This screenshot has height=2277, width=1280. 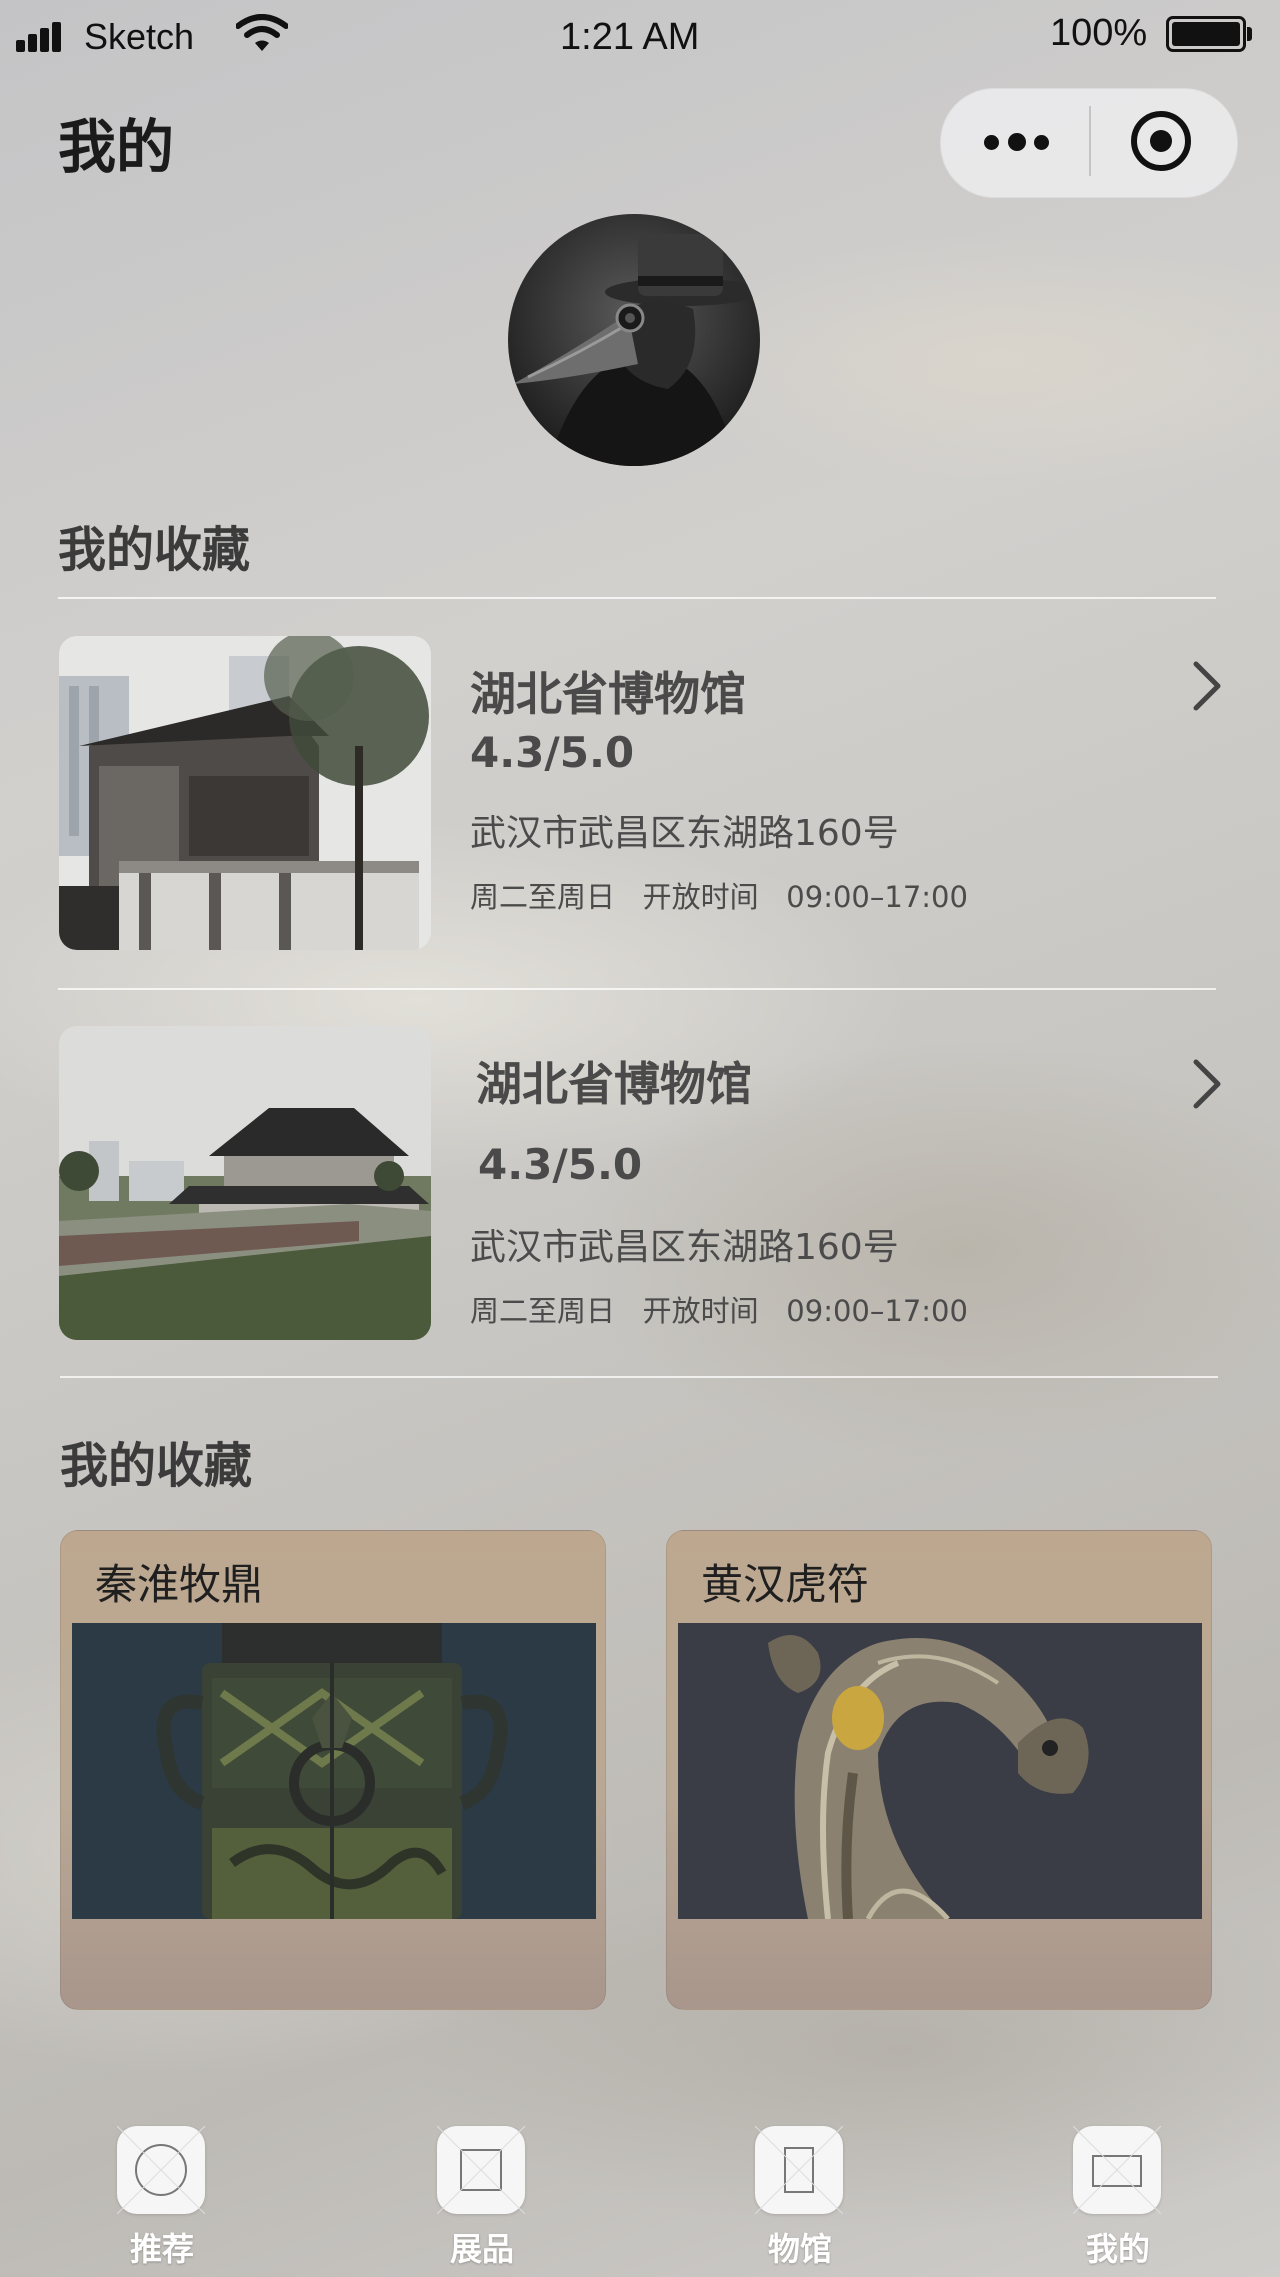 What do you see at coordinates (1025, 142) in the screenshot?
I see `more-dots-icon` at bounding box center [1025, 142].